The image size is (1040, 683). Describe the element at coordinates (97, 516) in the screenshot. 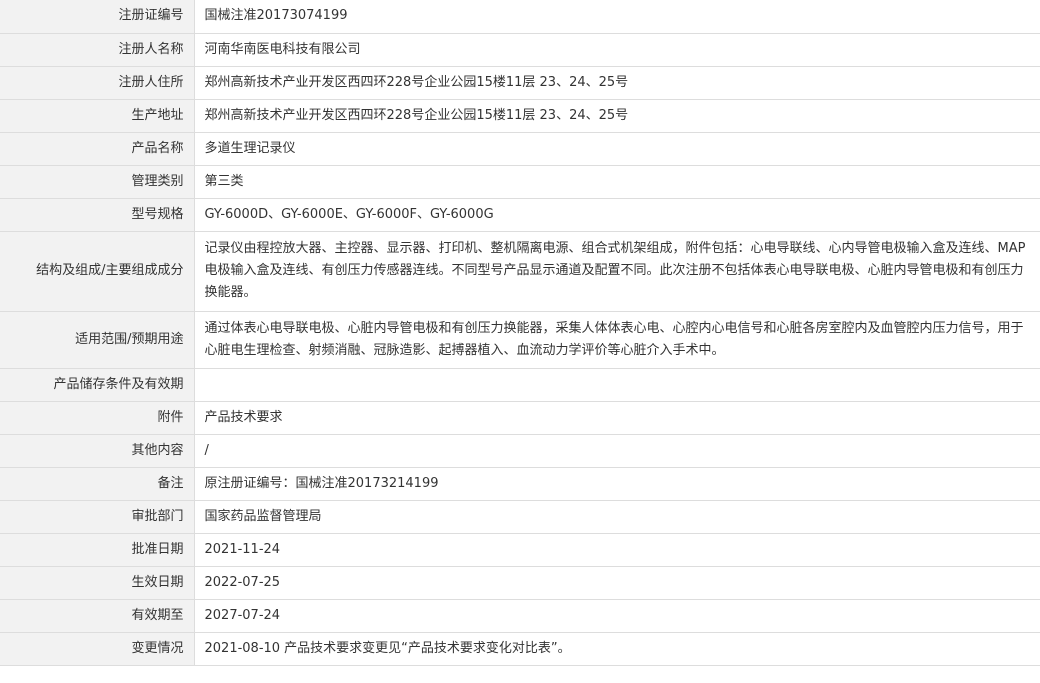

I see `field-label: 审批部门` at that location.